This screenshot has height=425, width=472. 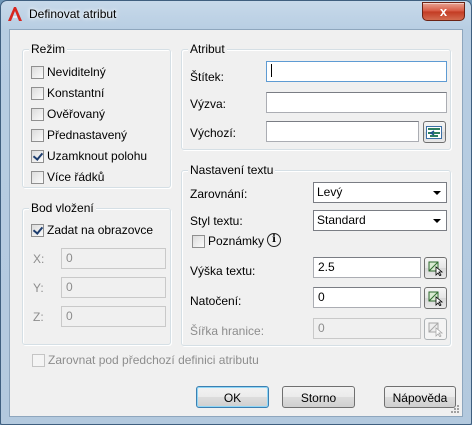 I want to click on x-label: X:, so click(x=39, y=259).